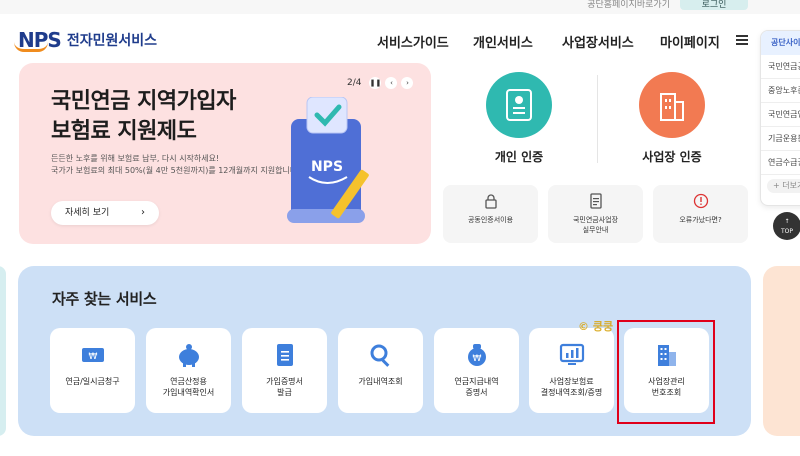  I want to click on prev-section-edge, so click(3, 351).